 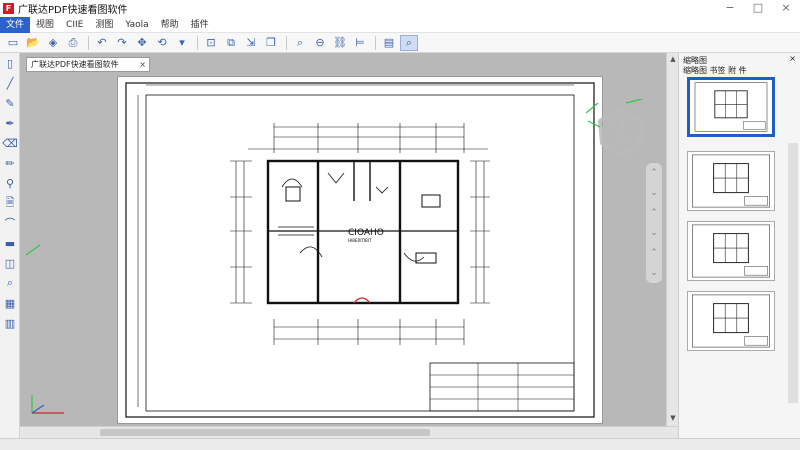 I want to click on maximize-button: □, so click(x=758, y=8).